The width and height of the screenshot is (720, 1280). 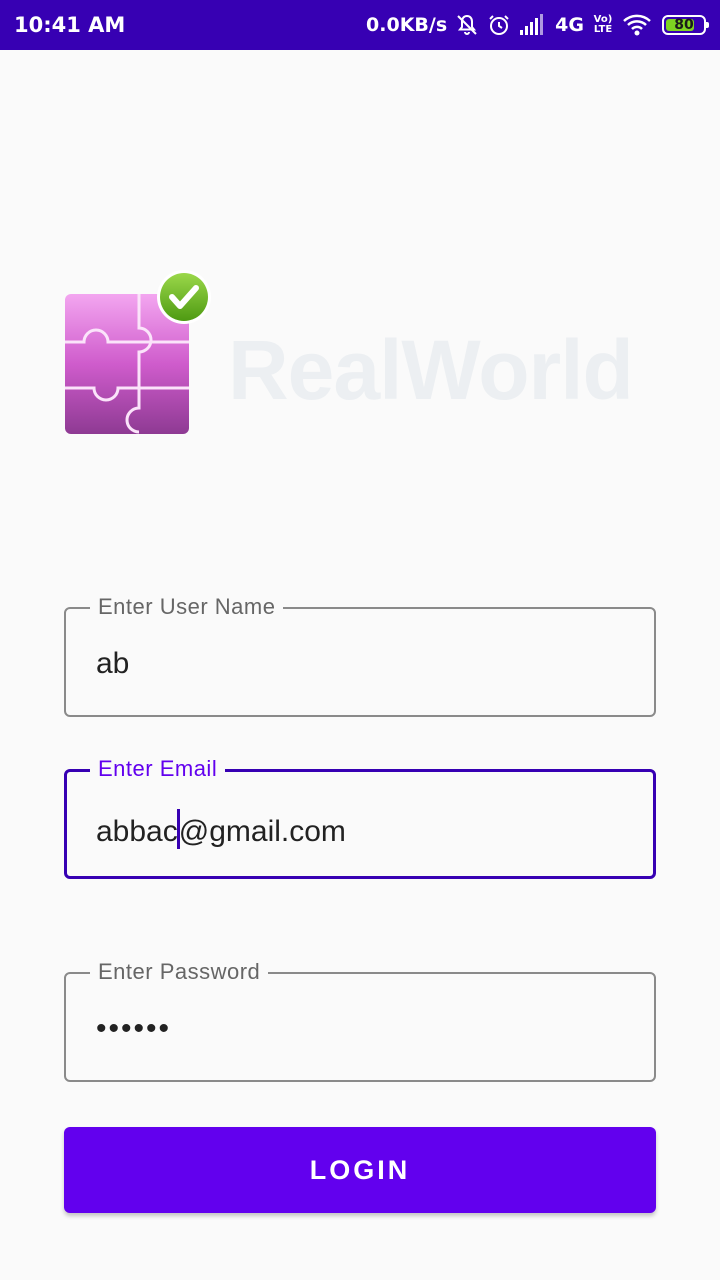 I want to click on email-field: Enter Email abbac@gmail.com, so click(x=360, y=818).